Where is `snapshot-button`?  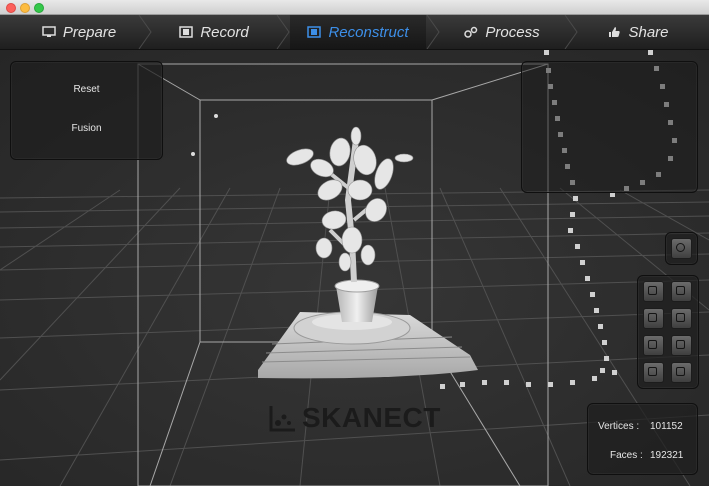
snapshot-button is located at coordinates (681, 248).